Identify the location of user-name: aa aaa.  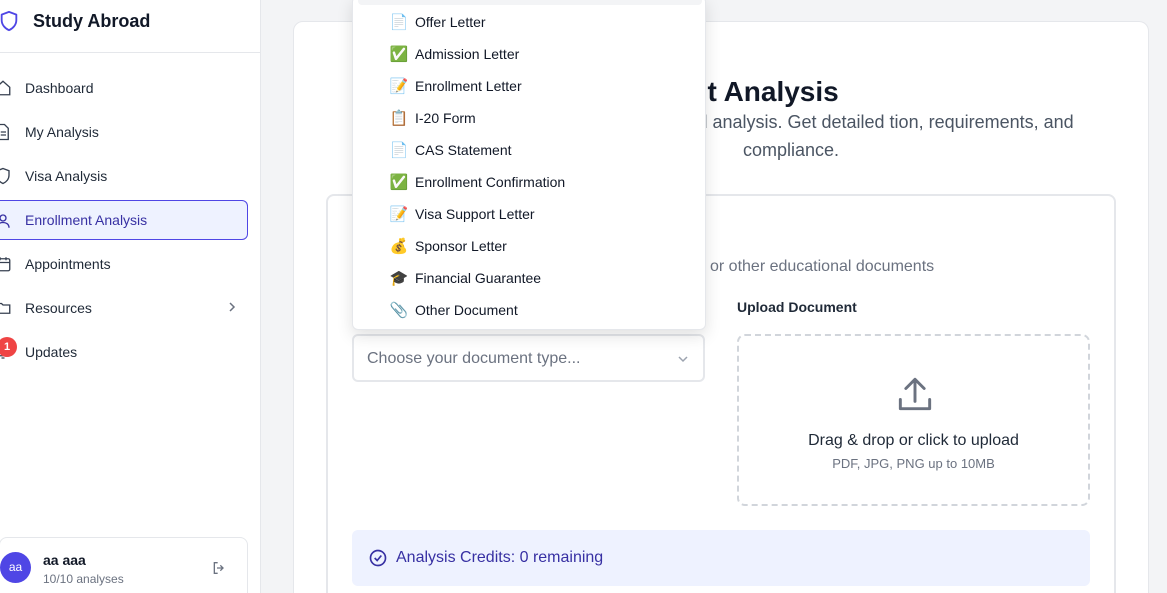
(64, 560).